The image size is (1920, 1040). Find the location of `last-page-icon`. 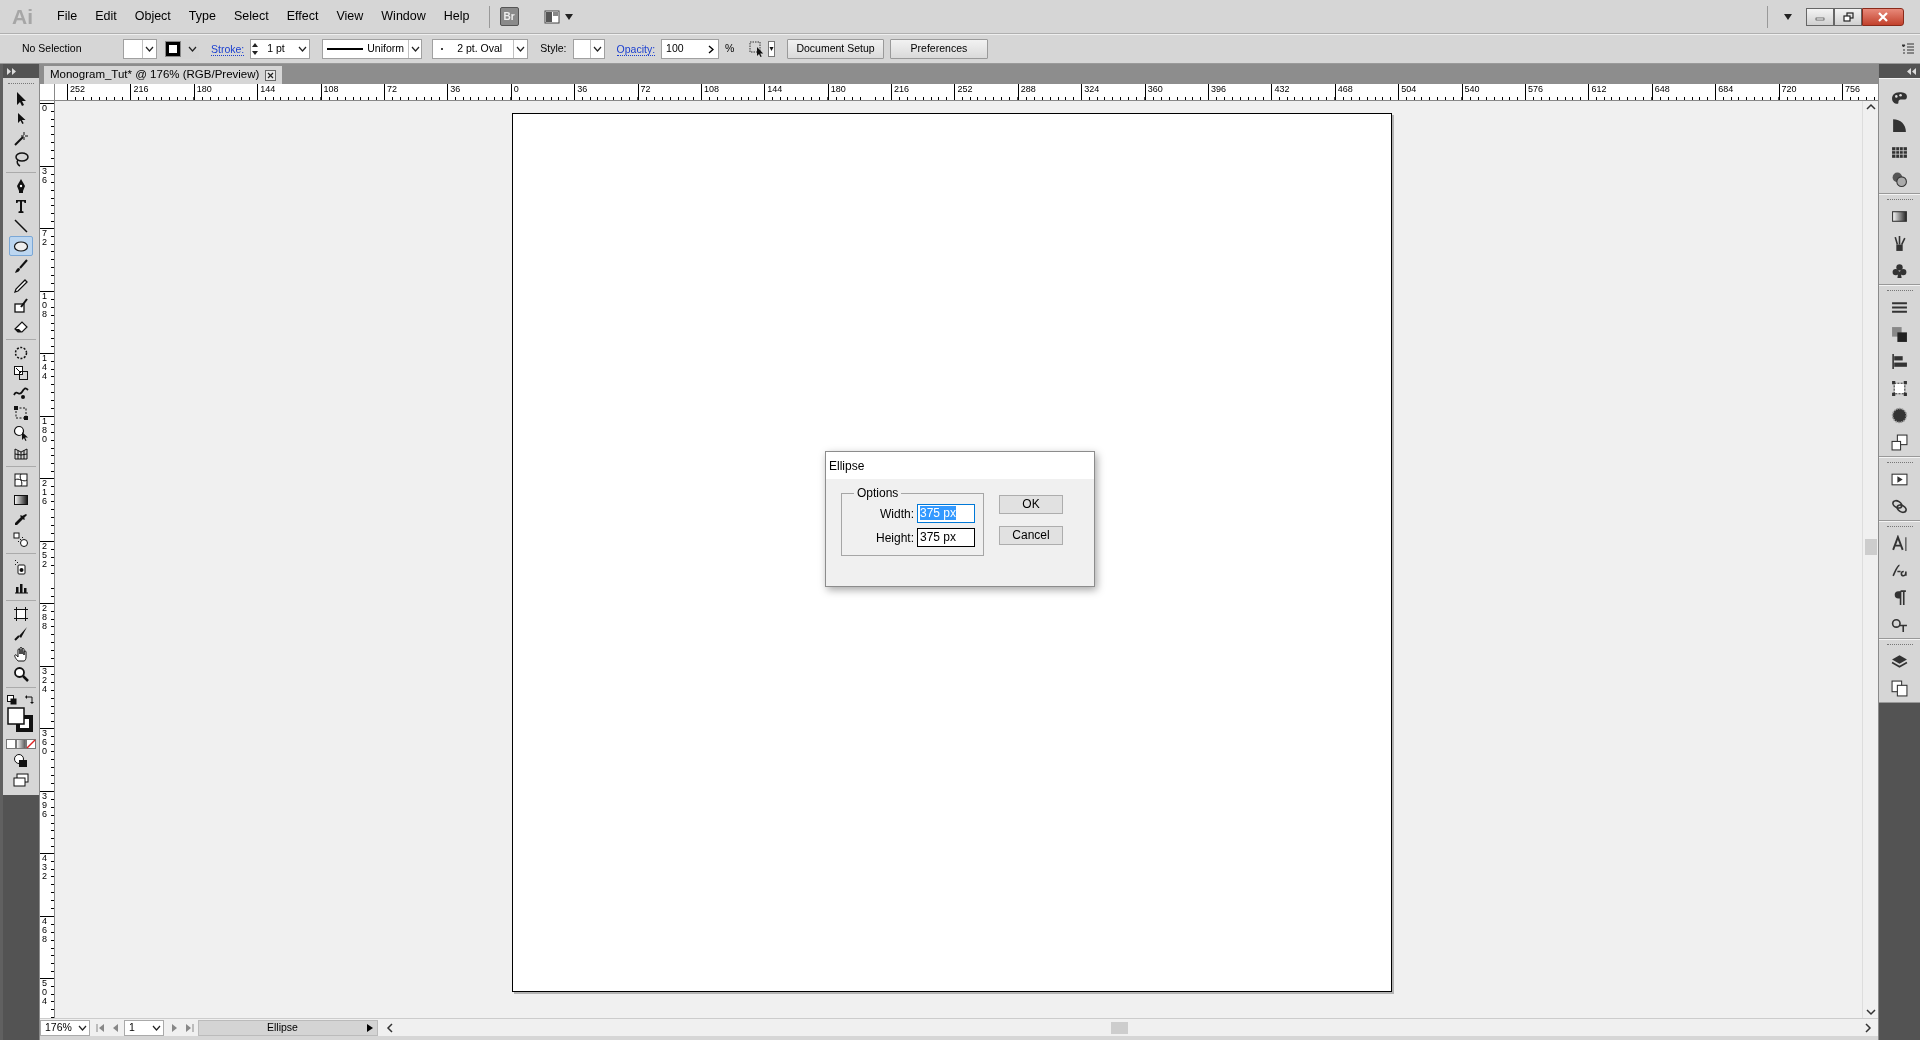

last-page-icon is located at coordinates (189, 1027).